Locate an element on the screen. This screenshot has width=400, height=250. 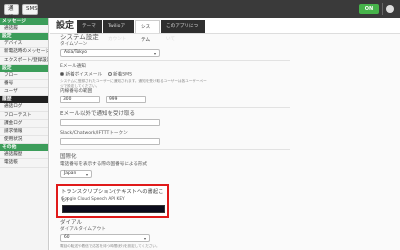
sidebar-item-call-history: 通話履 is located at coordinates (24, 29).